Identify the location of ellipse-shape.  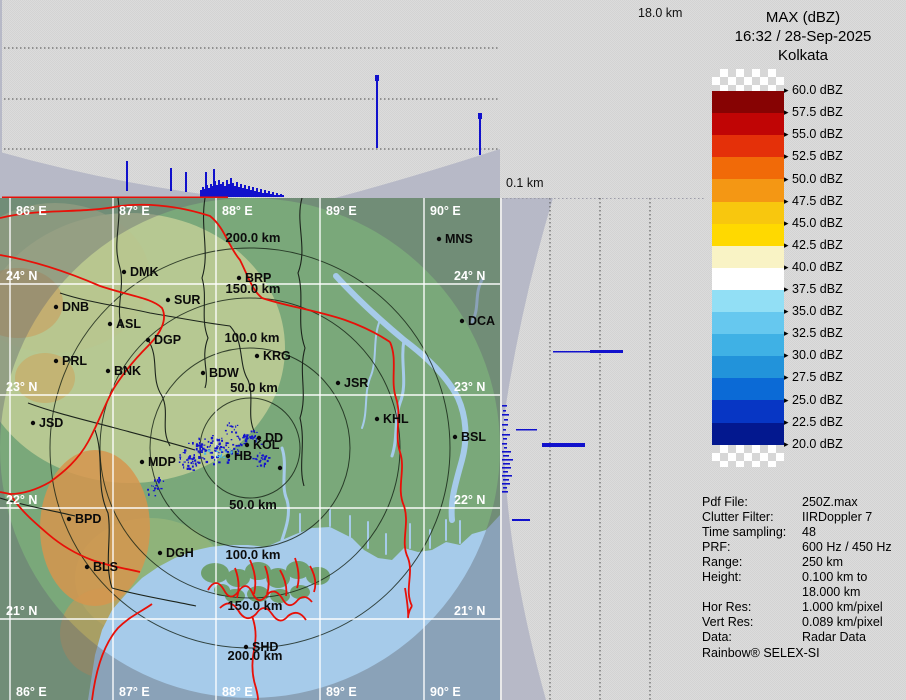
(215, 573).